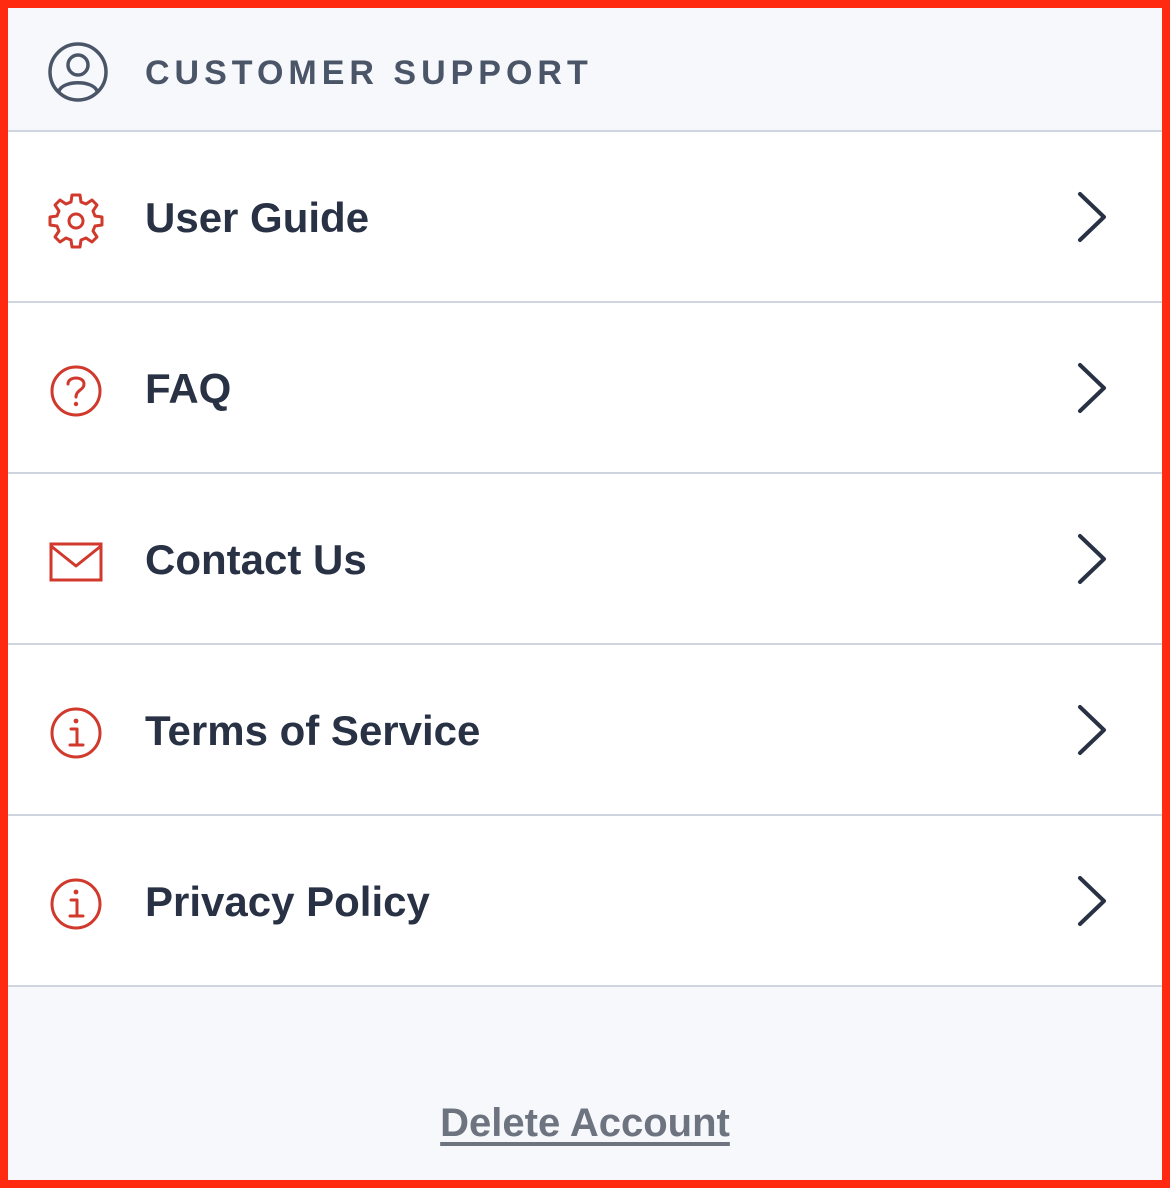  I want to click on section-title: CUSTOMER SUPPORT, so click(369, 73).